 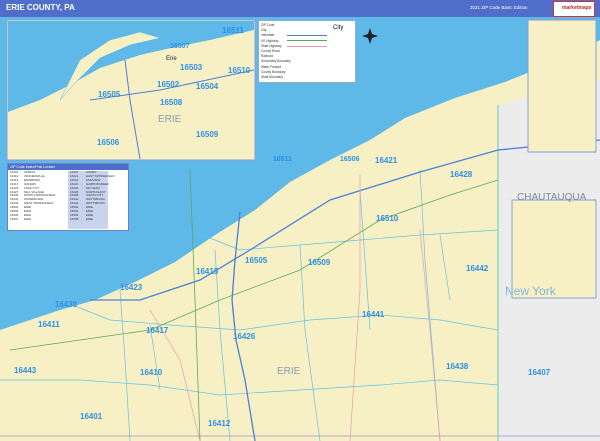 I want to click on zip-label: 16423, so click(x=131, y=287).